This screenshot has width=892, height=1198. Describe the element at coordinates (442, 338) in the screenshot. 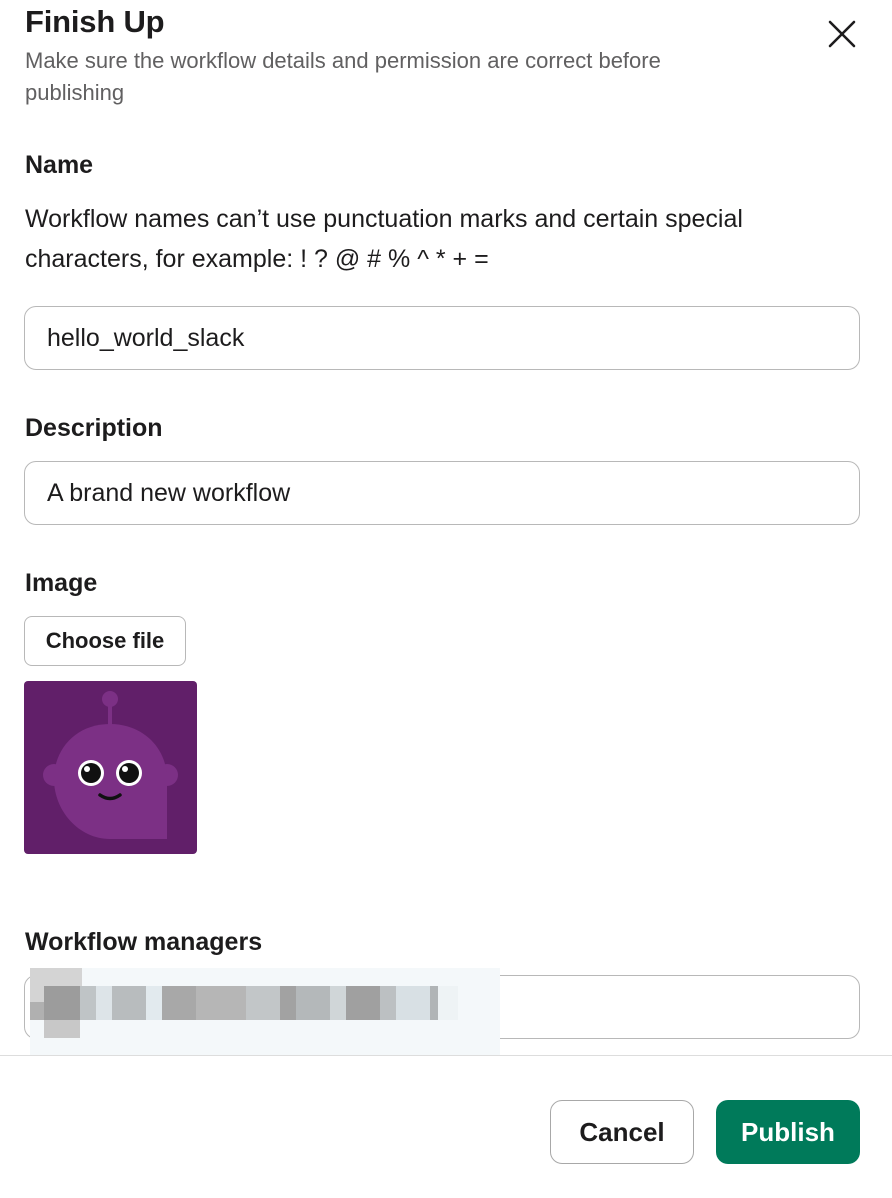

I see `name-input` at that location.